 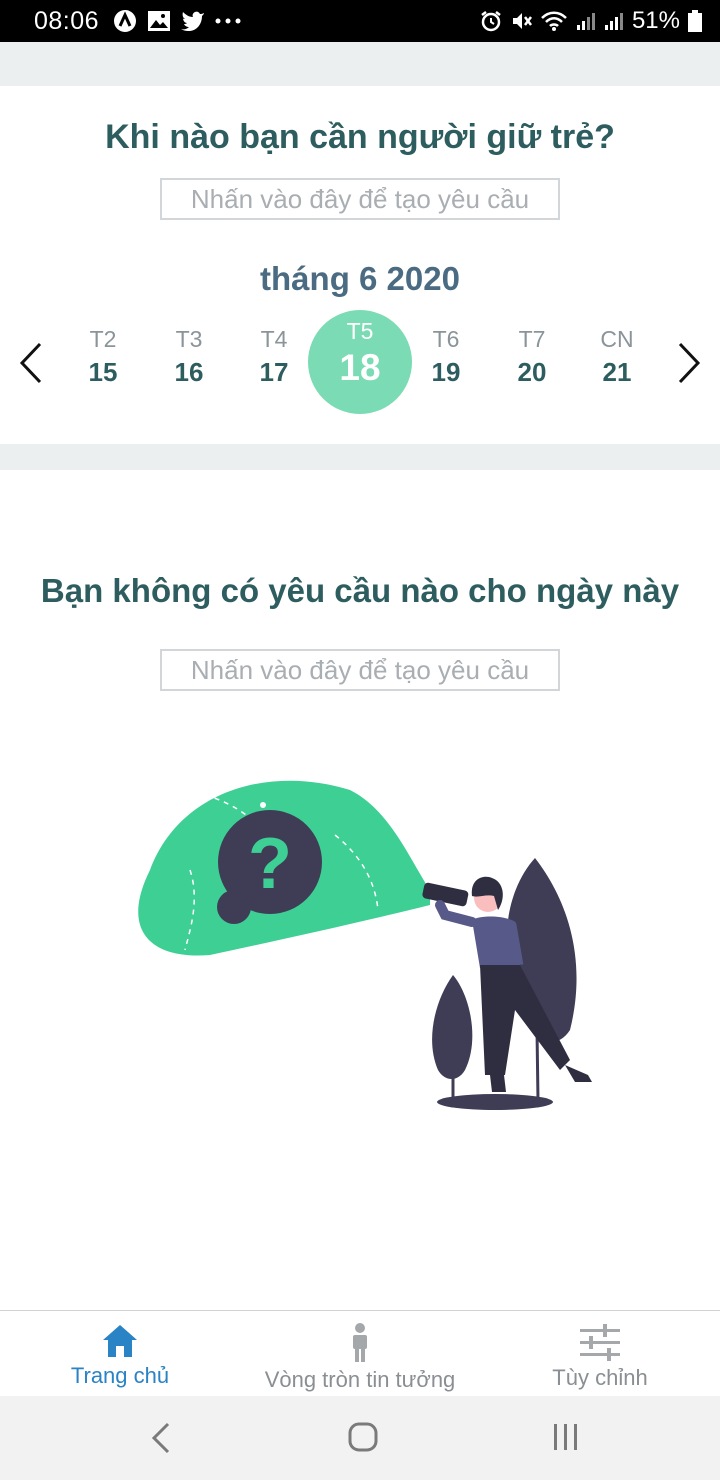 I want to click on day-sat: T7 20, so click(x=532, y=362).